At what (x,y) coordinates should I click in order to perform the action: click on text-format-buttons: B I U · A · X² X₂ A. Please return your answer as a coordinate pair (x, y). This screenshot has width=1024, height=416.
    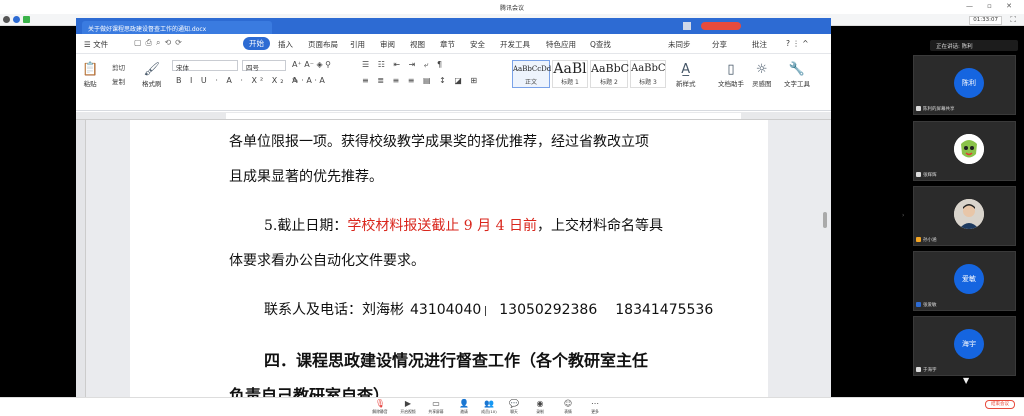
    Looking at the image, I should click on (238, 80).